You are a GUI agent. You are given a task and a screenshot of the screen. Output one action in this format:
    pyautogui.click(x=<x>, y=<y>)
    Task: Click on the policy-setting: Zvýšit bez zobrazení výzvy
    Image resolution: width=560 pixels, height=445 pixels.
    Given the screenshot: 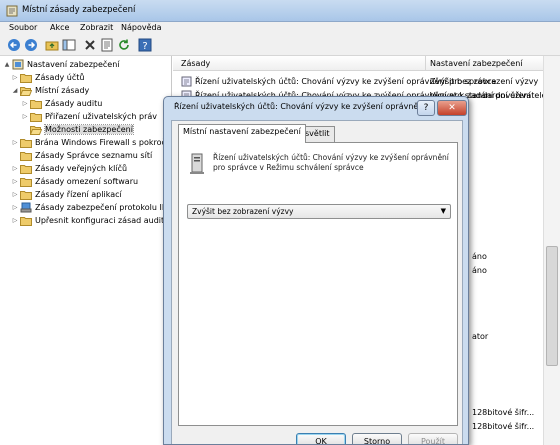 What is the action you would take?
    pyautogui.click(x=484, y=81)
    